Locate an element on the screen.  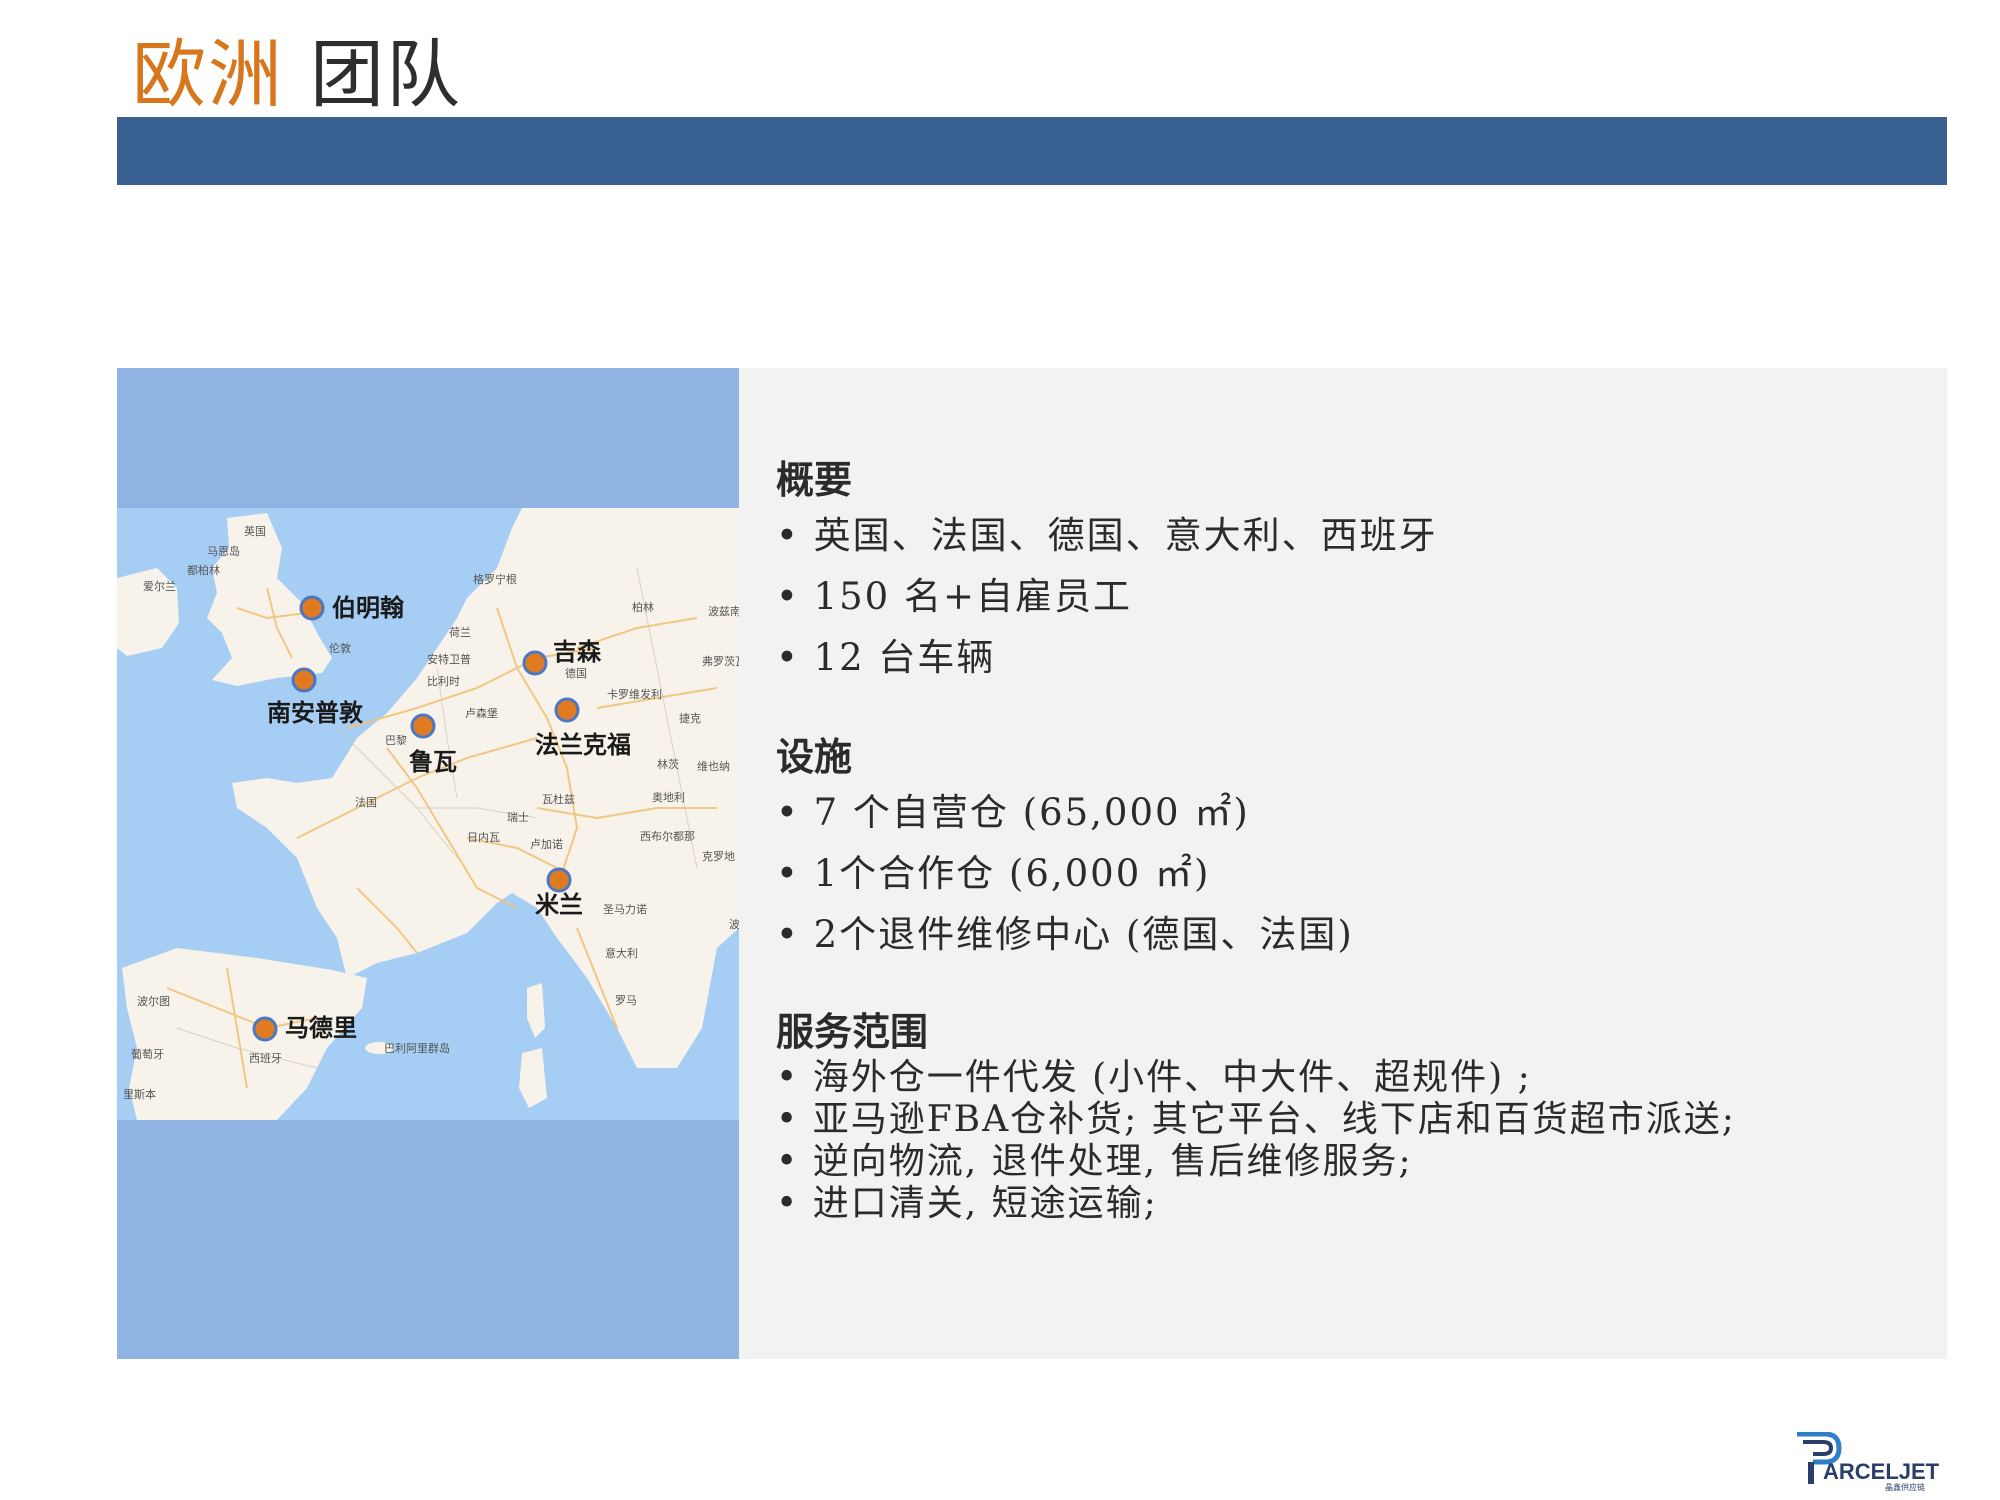
marker-southampton is located at coordinates (304, 680).